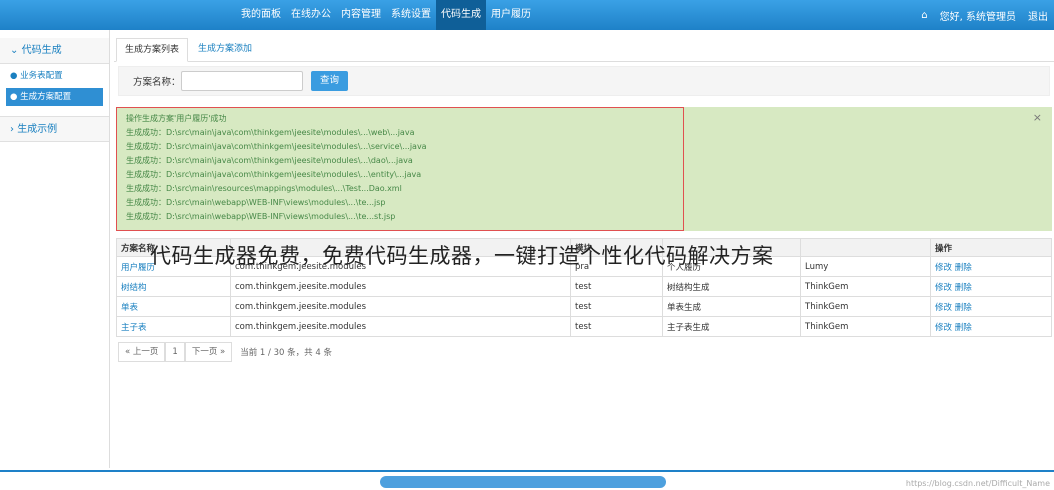  I want to click on top-right-area: ⌂ 您好, 系统管理员 退出, so click(984, 15).